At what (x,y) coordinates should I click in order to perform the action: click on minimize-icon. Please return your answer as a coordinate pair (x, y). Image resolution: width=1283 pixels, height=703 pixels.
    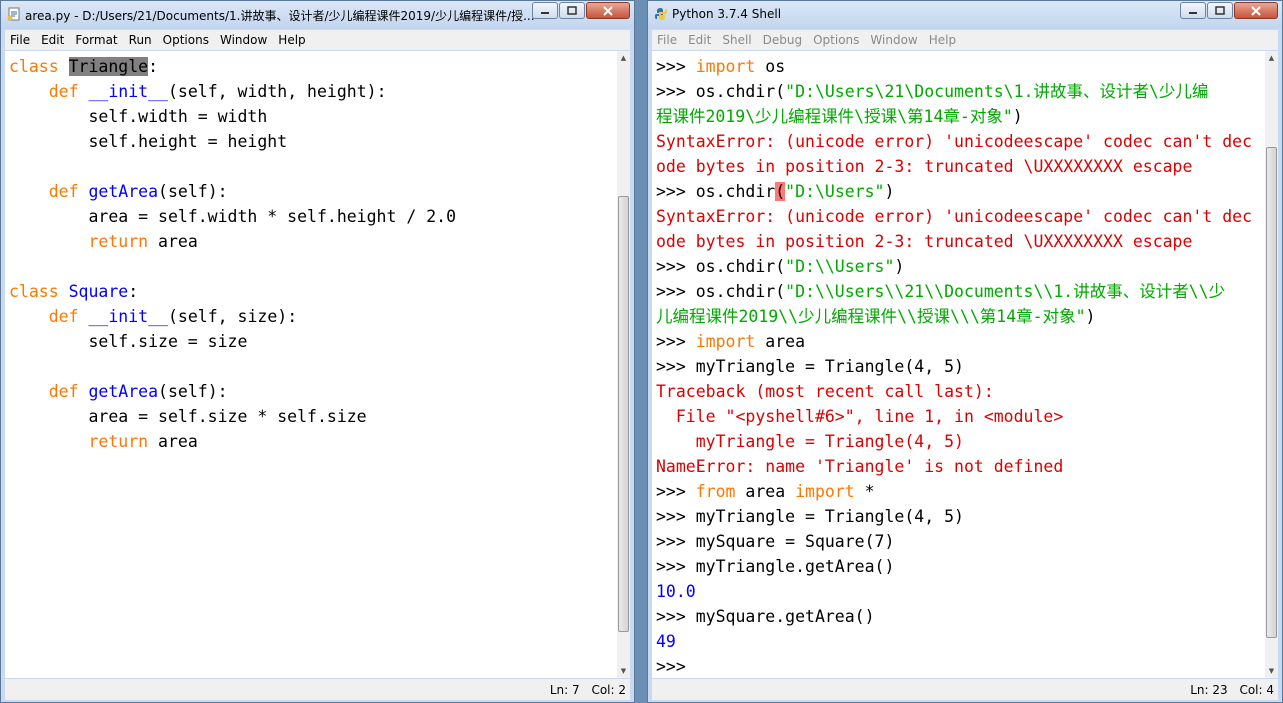
    Looking at the image, I should click on (1193, 12).